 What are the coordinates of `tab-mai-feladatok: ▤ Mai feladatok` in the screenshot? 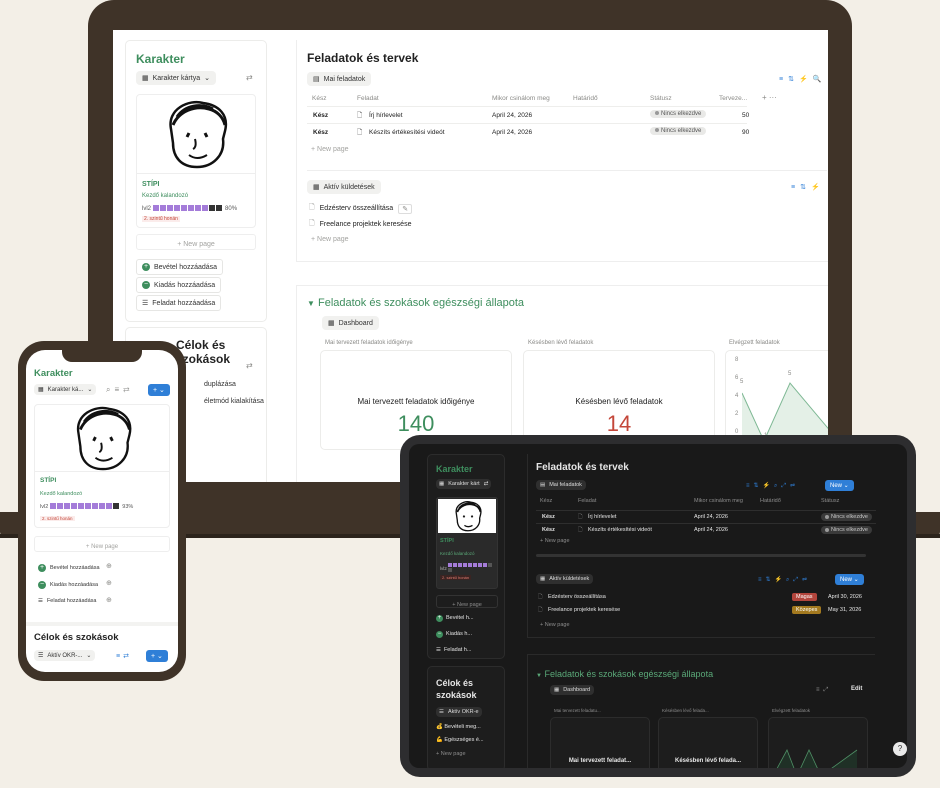 It's located at (339, 79).